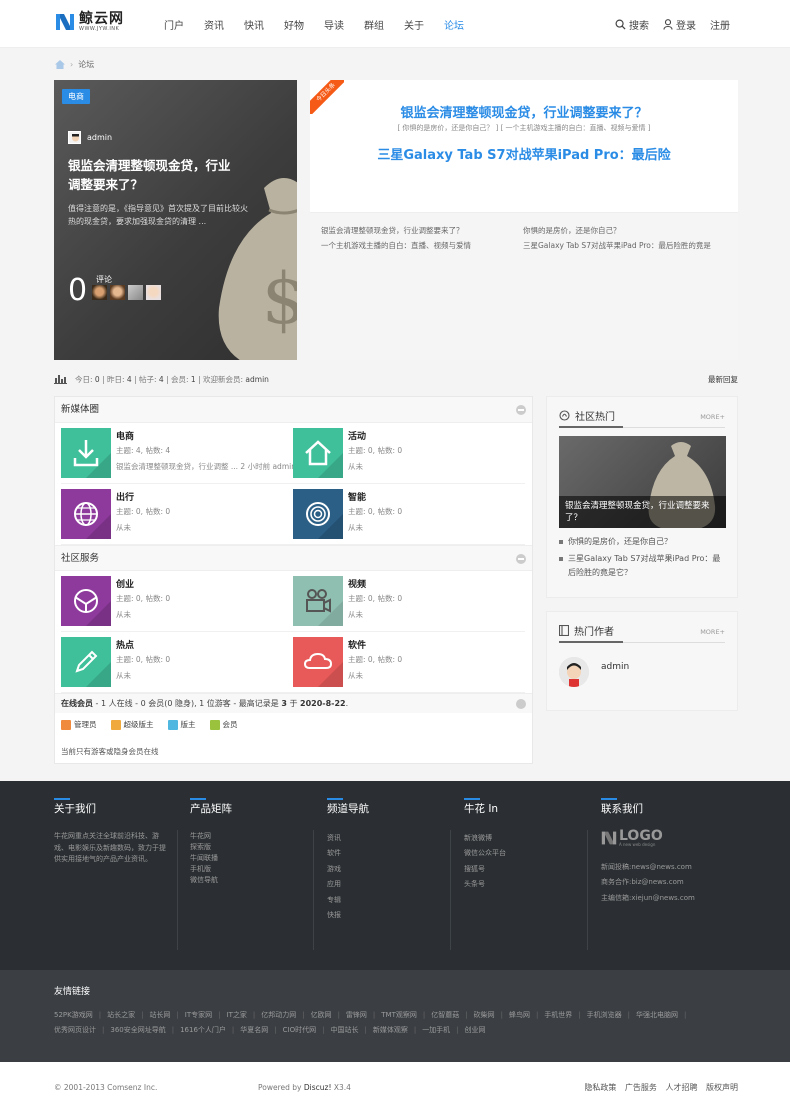 This screenshot has height=1115, width=790. What do you see at coordinates (604, 1015) in the screenshot?
I see `friend-link: 手机浏览器` at bounding box center [604, 1015].